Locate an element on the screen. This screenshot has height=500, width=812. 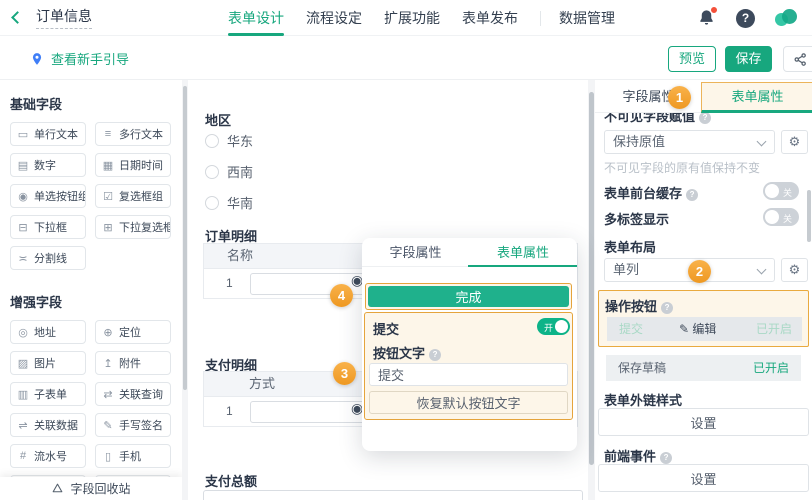
help-icon: ? is located at coordinates (745, 18).